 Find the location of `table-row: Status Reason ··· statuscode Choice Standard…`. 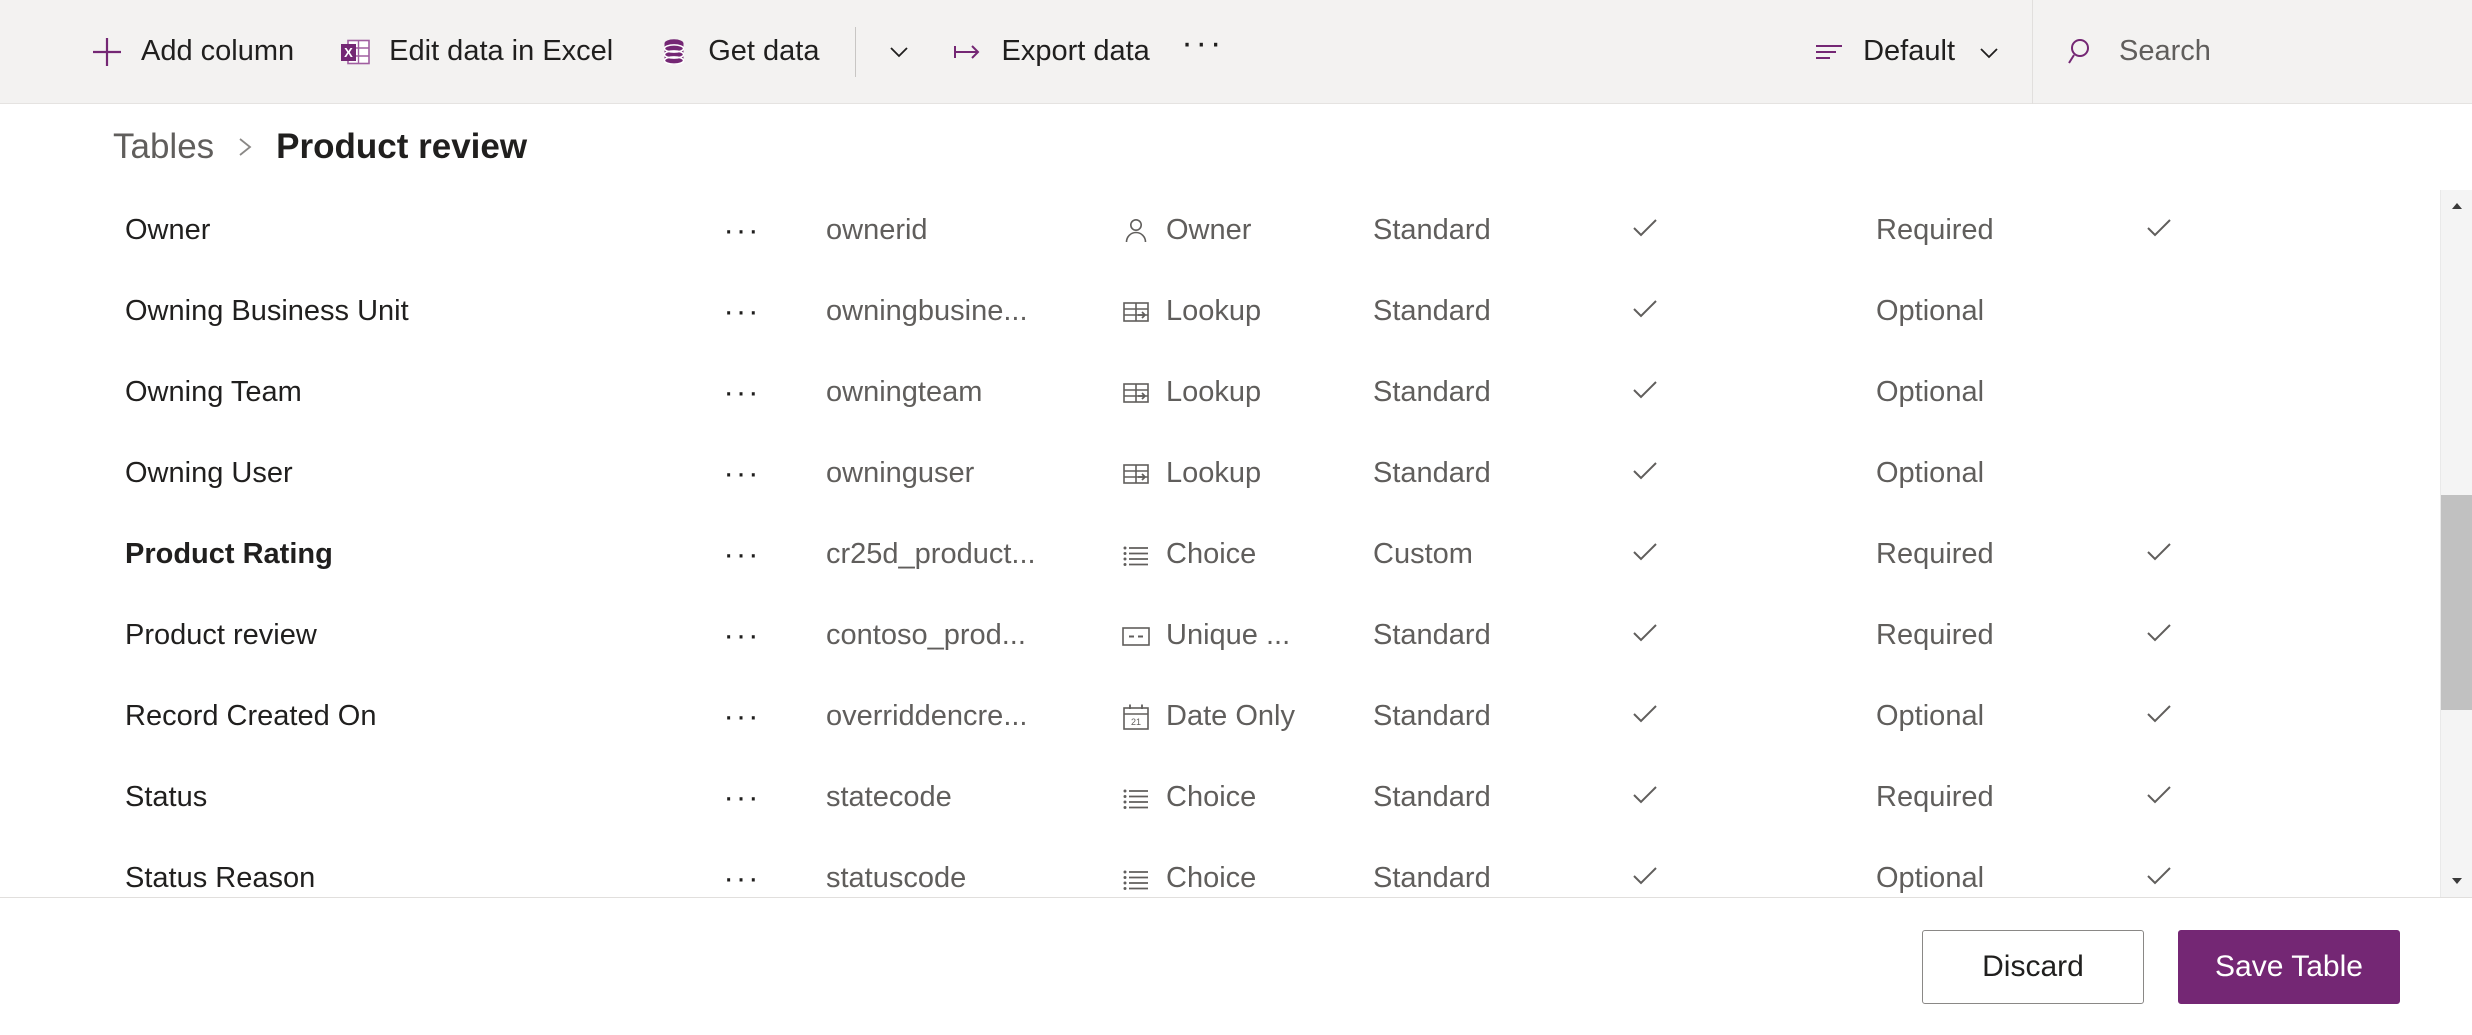

table-row: Status Reason ··· statuscode Choice Standard… is located at coordinates (1220, 867).